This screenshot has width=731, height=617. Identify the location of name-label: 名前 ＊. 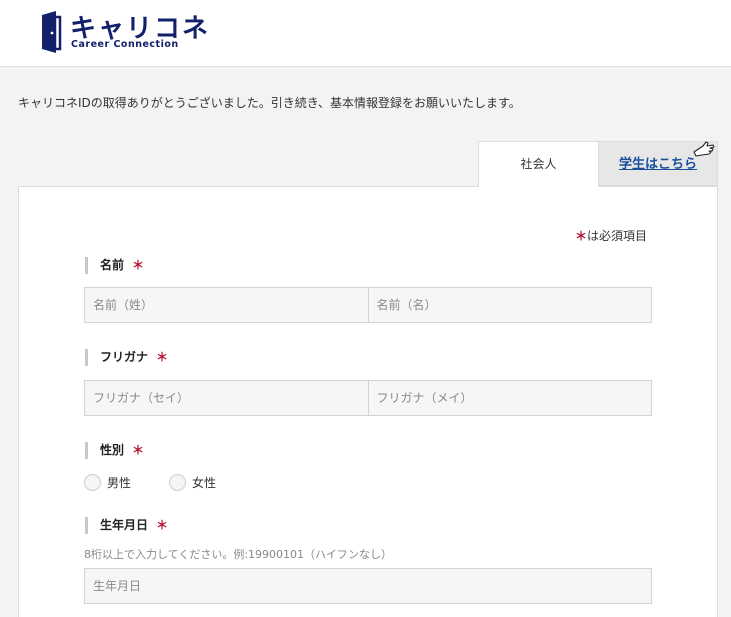
(114, 265).